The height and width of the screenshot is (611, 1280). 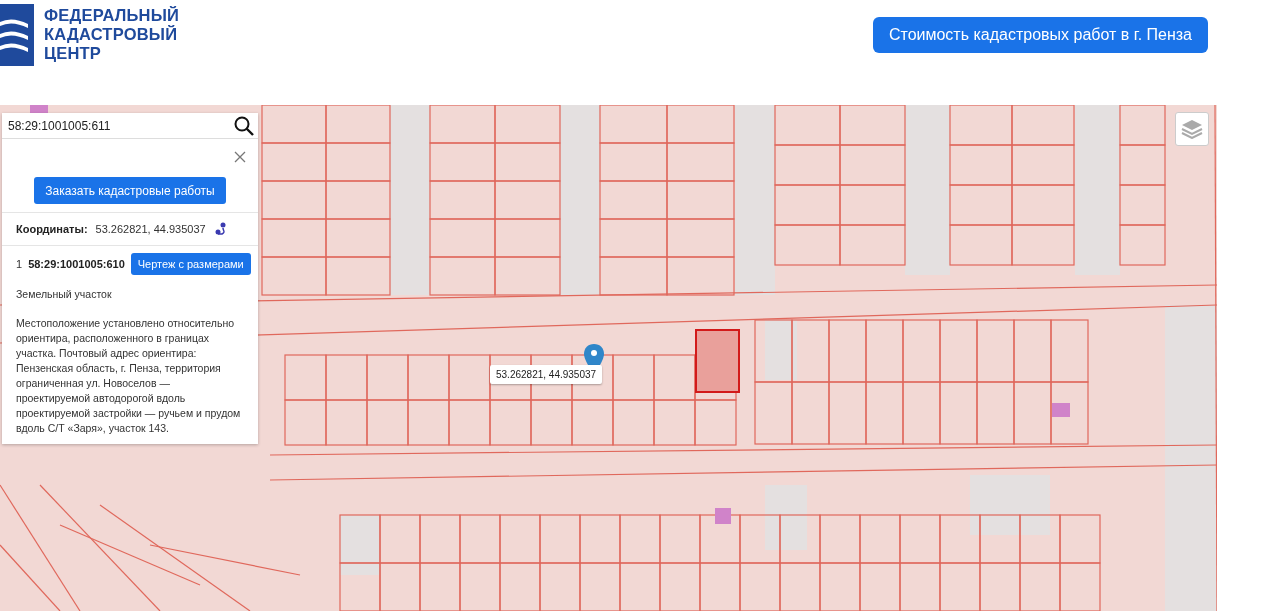 What do you see at coordinates (76, 264) in the screenshot?
I see `parcel-number: 58:29:1001005:610` at bounding box center [76, 264].